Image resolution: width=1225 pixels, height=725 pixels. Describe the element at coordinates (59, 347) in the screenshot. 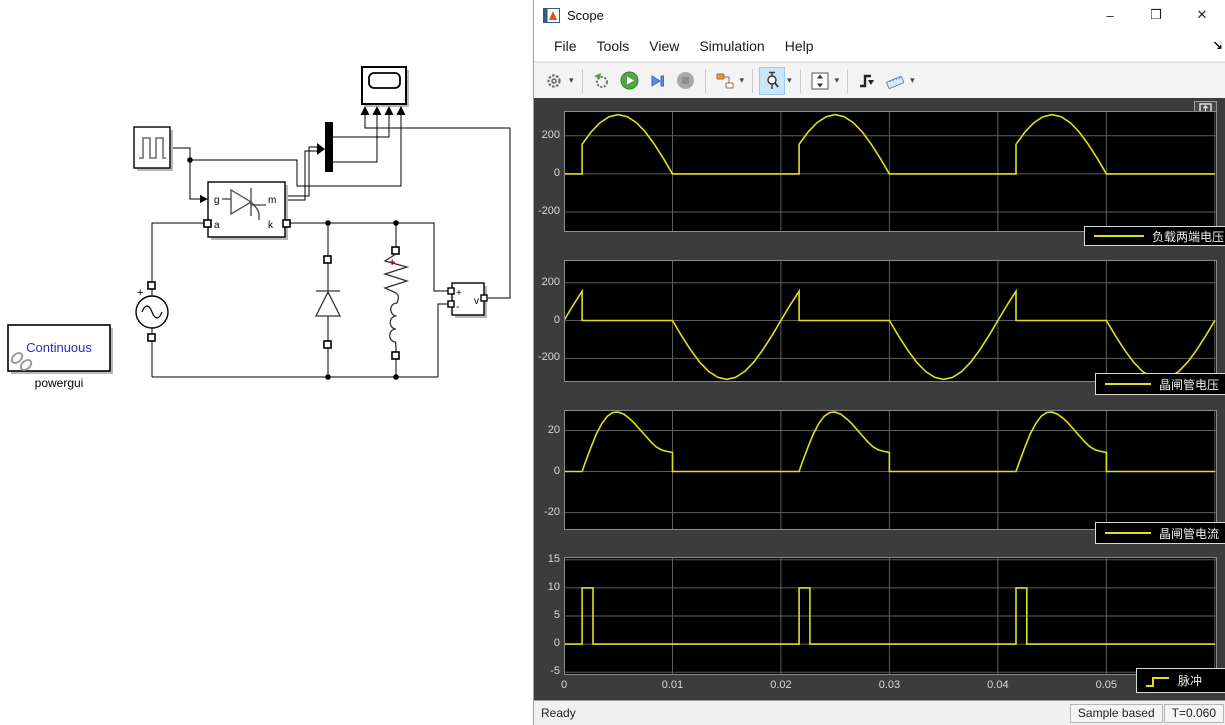

I see `powergui-mode-label: Continuous` at that location.